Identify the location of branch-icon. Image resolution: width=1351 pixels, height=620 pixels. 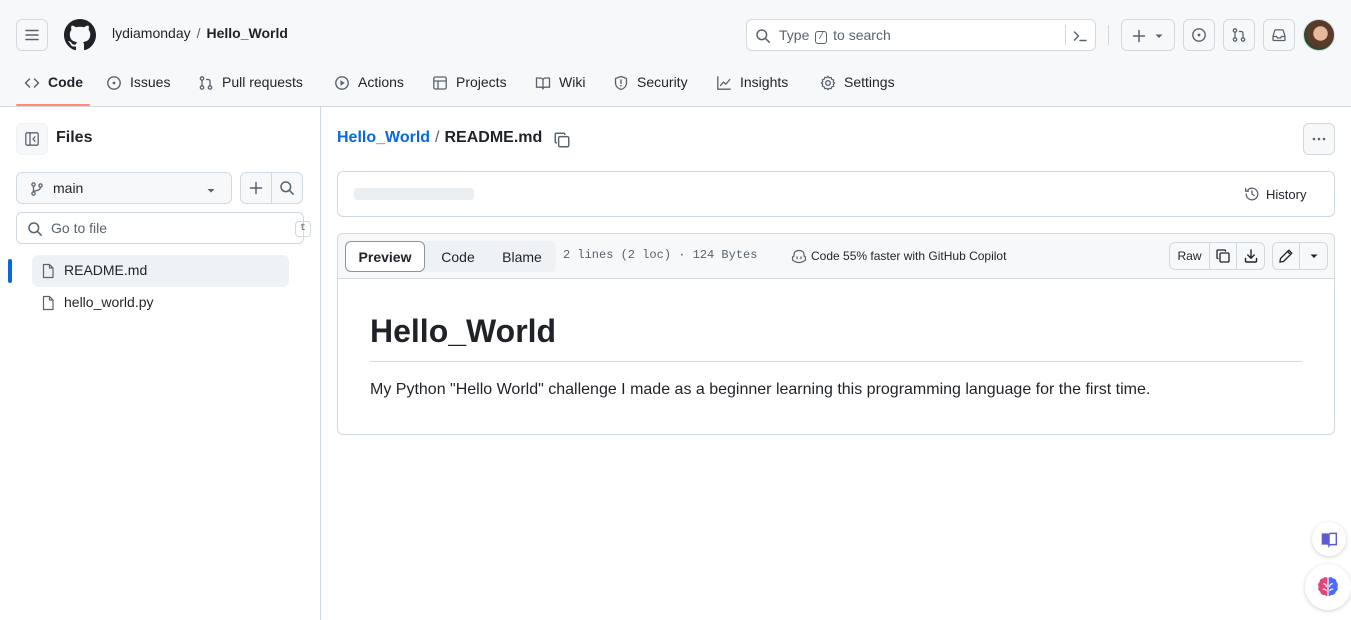
(37, 189).